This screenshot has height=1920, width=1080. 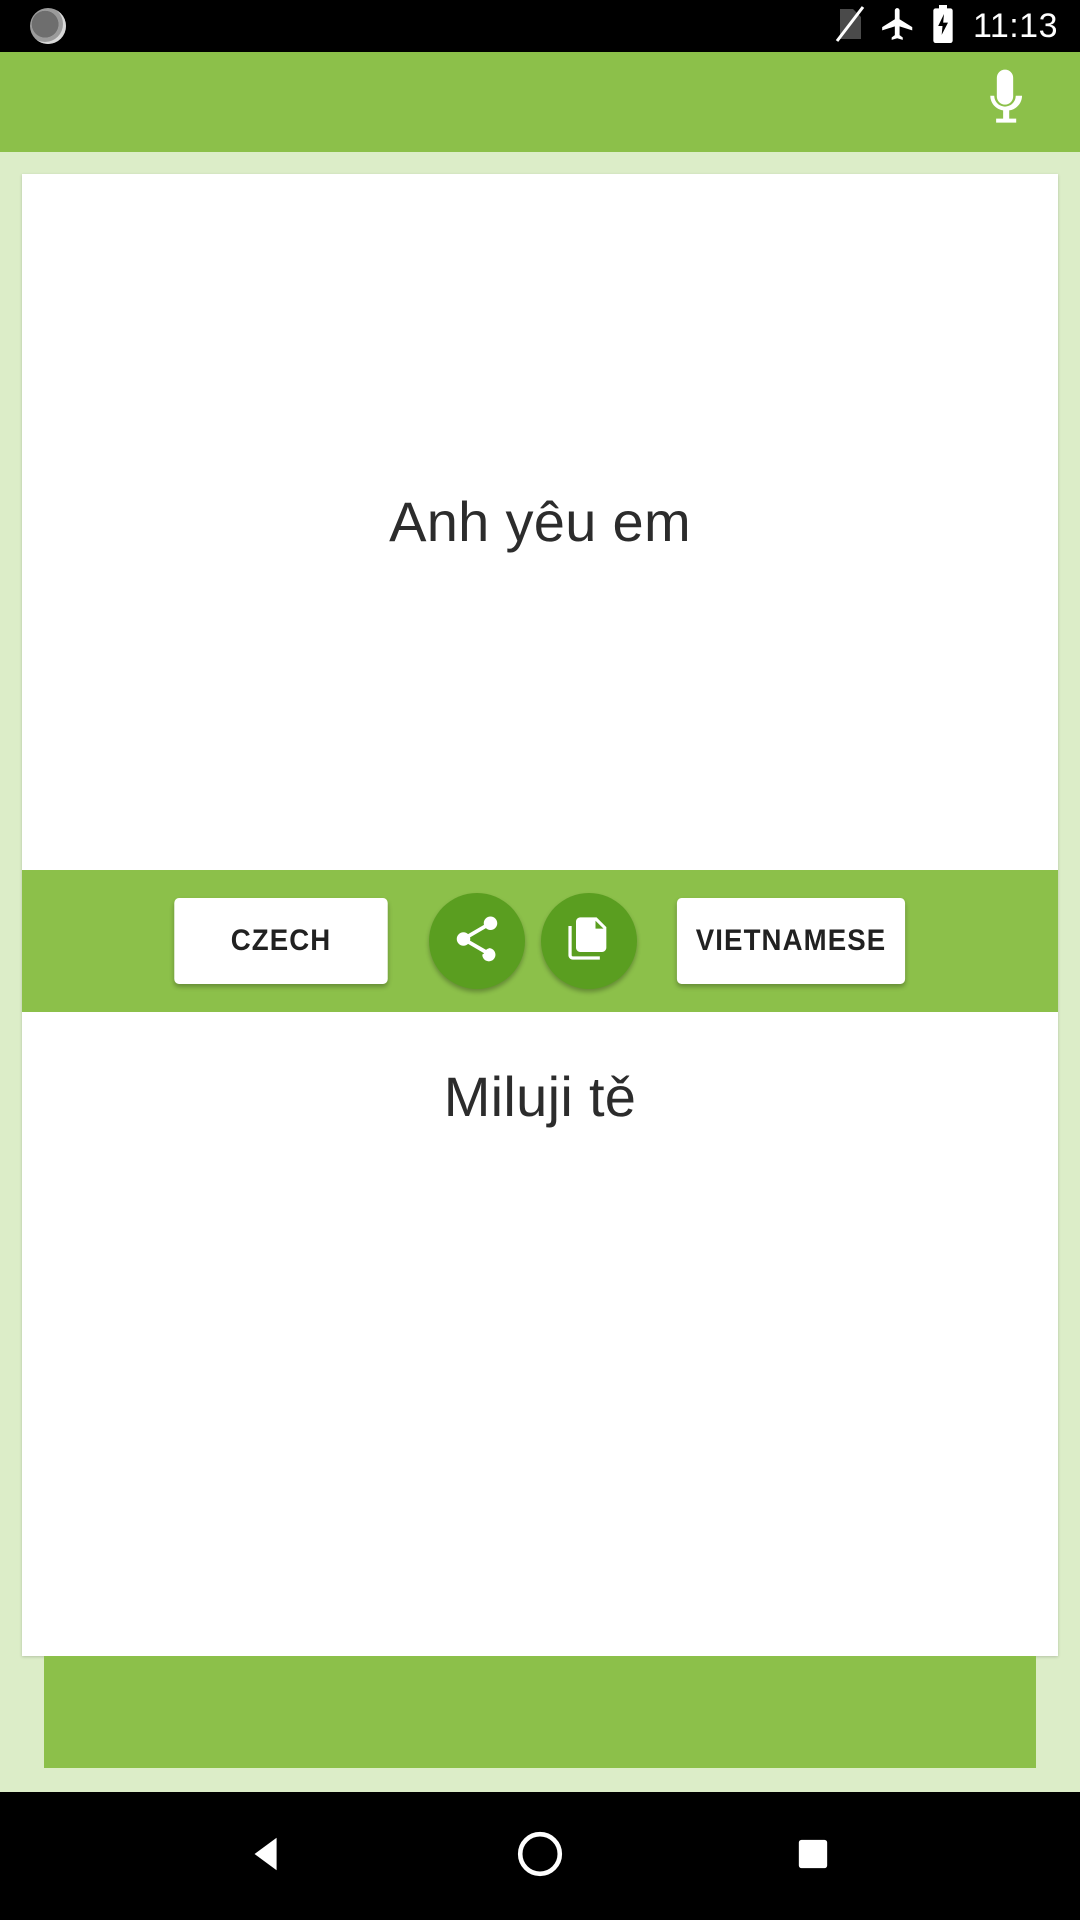 I want to click on nav-back-button, so click(x=267, y=1856).